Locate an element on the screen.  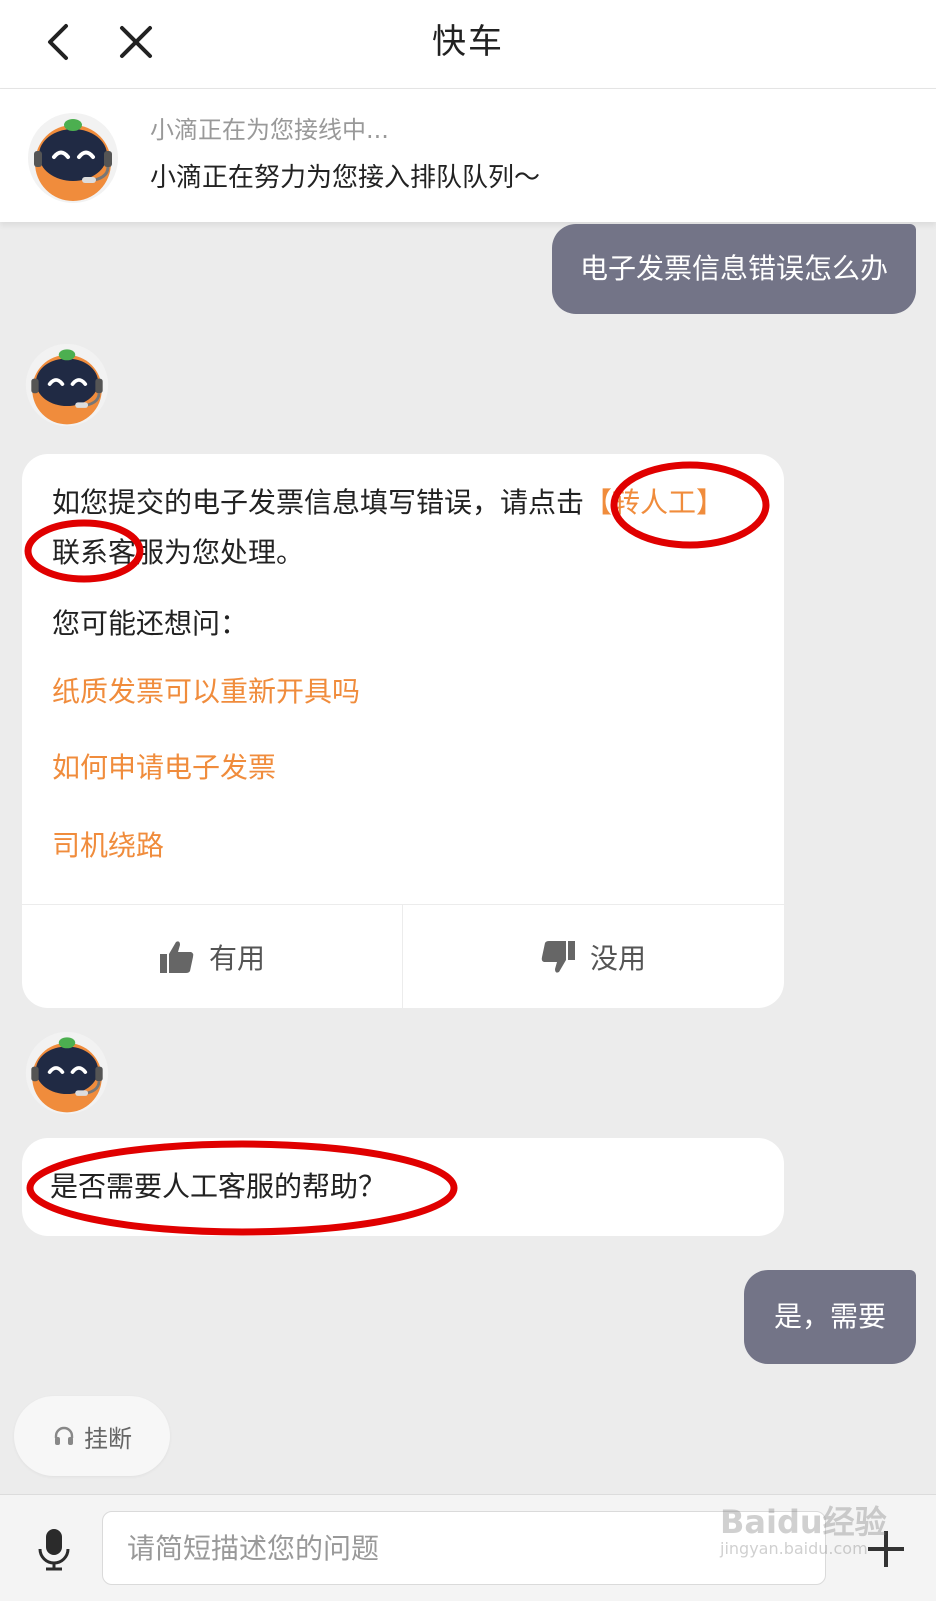
status-message: 小滴正在努力为您接入排队队列～ is located at coordinates (345, 178).